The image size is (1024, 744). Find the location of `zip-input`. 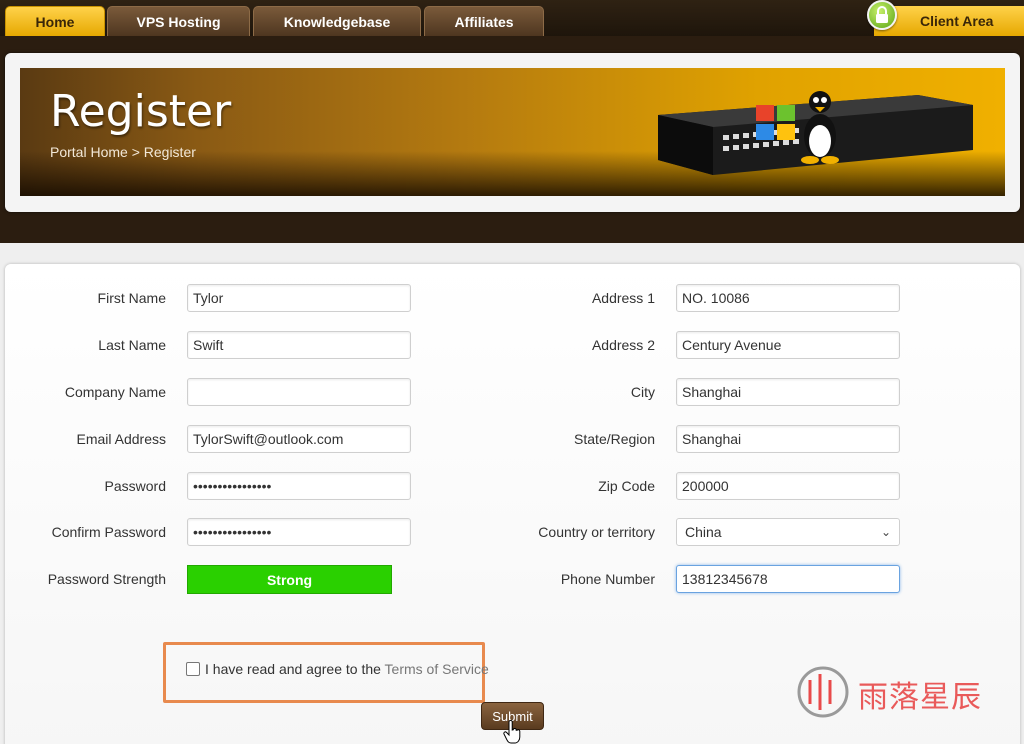

zip-input is located at coordinates (788, 486).